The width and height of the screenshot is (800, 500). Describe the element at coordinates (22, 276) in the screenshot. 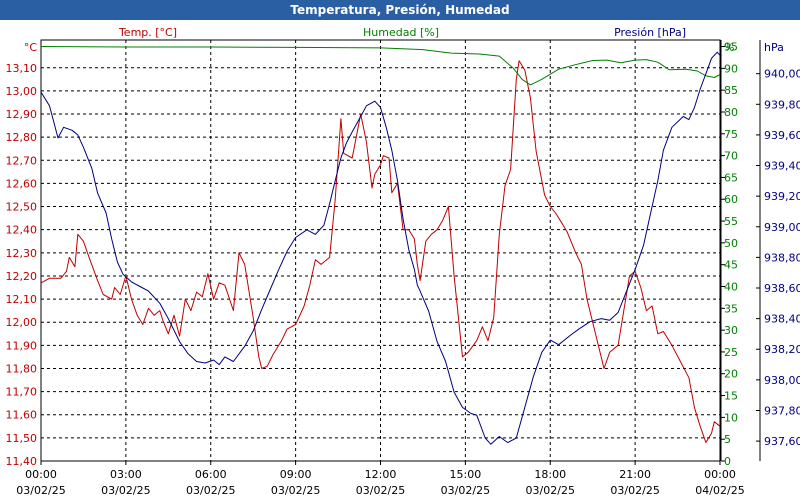

I see `left-axis-tick: 12,20` at that location.